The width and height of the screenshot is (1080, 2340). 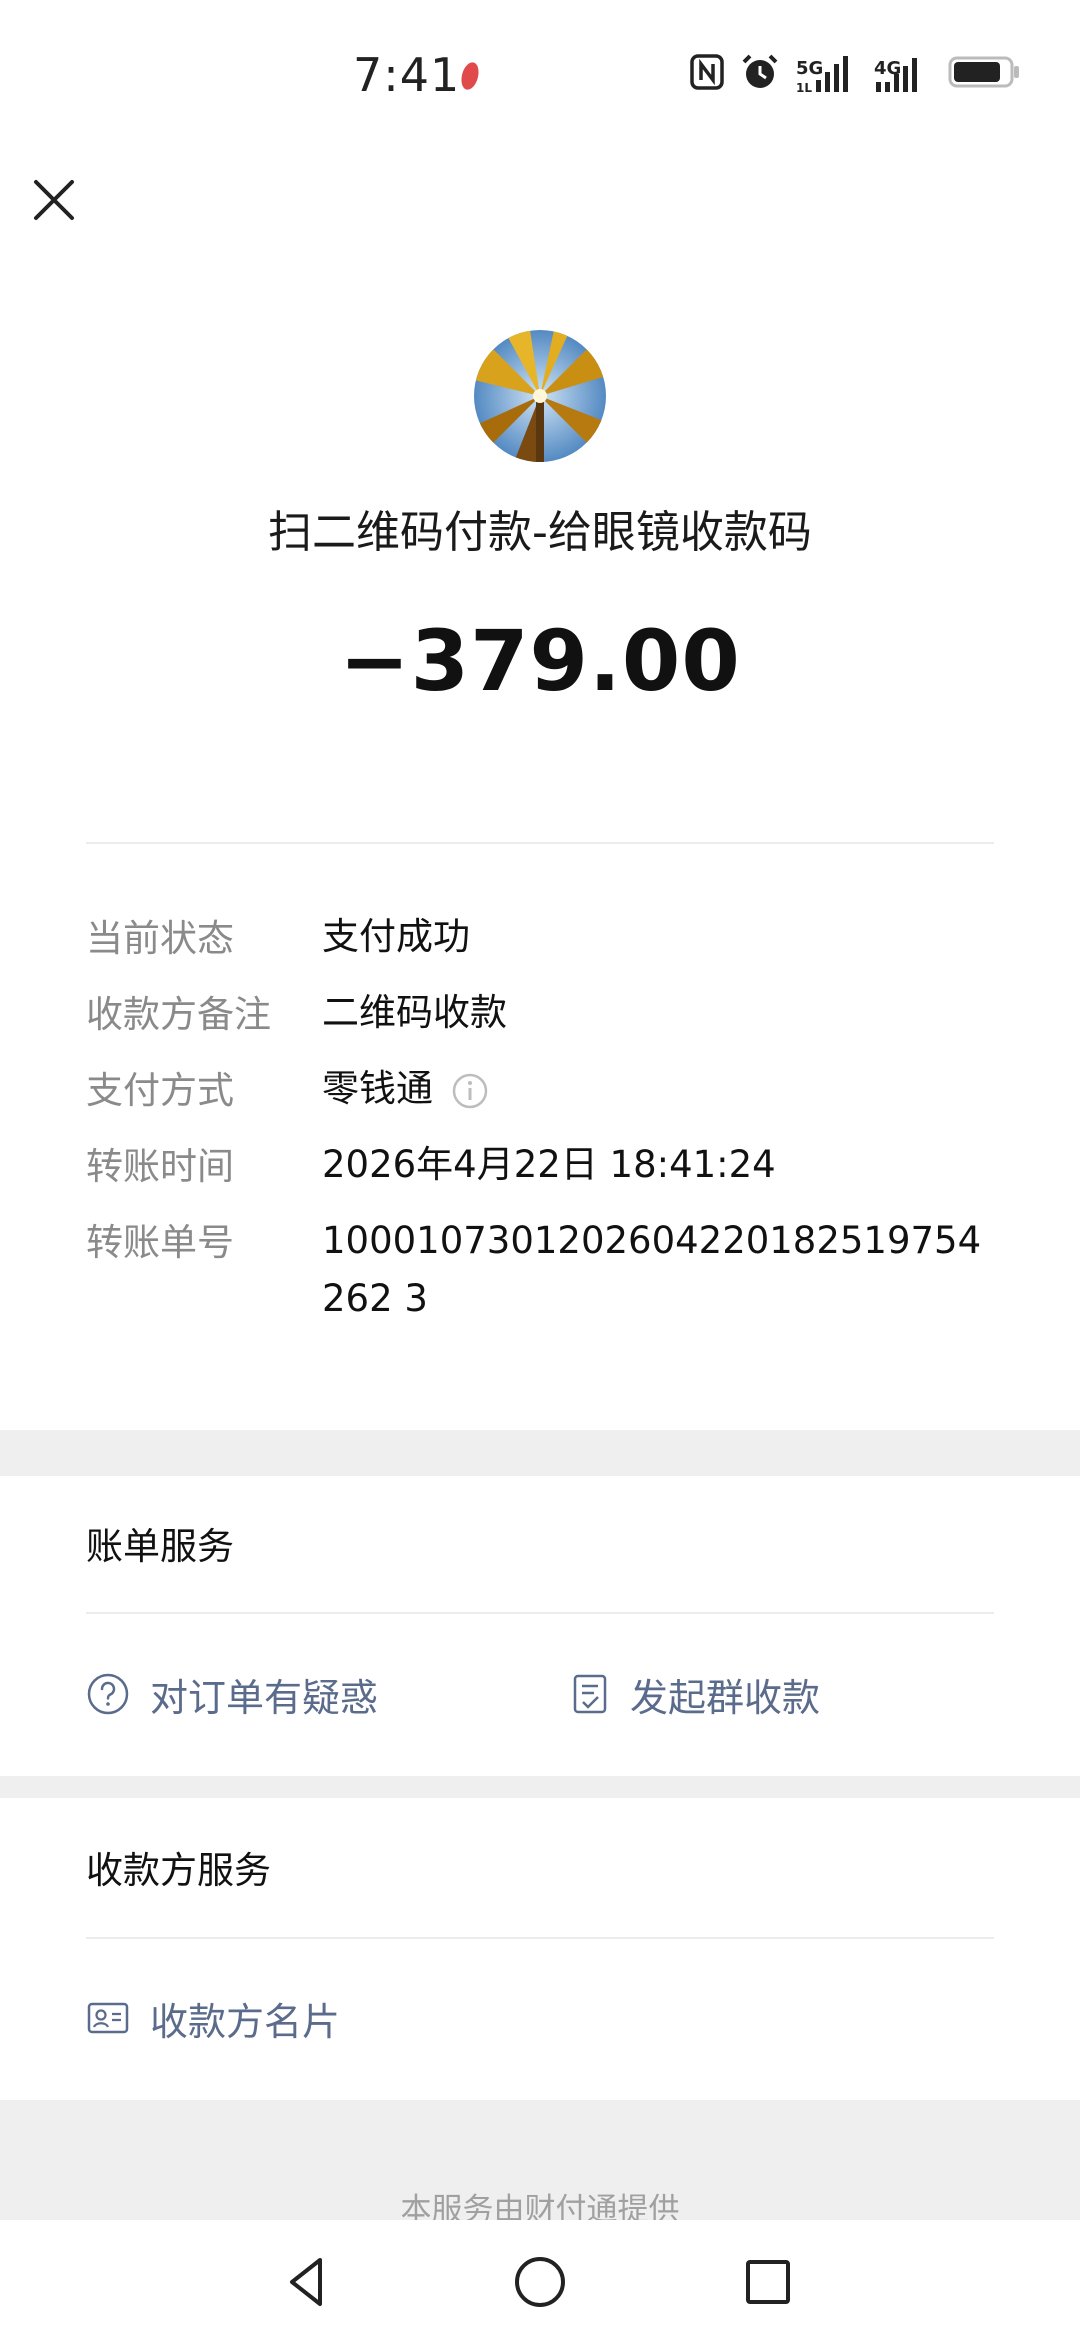 I want to click on status-bar: 7:41 5G 1L 4G, so click(x=540, y=75).